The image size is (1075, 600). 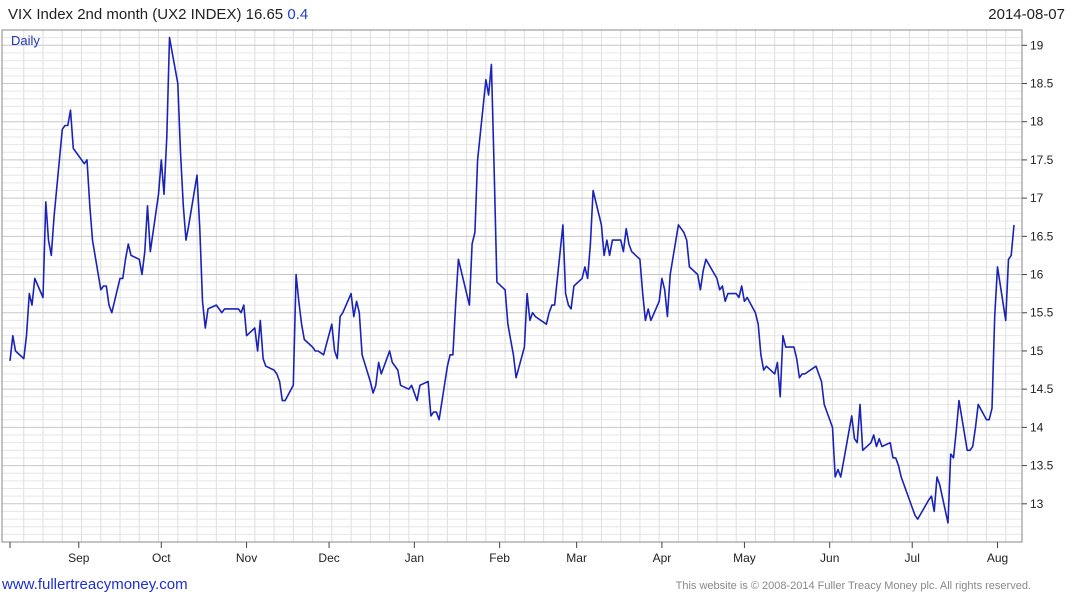 I want to click on y-tick-label: 13.5, so click(x=1042, y=466).